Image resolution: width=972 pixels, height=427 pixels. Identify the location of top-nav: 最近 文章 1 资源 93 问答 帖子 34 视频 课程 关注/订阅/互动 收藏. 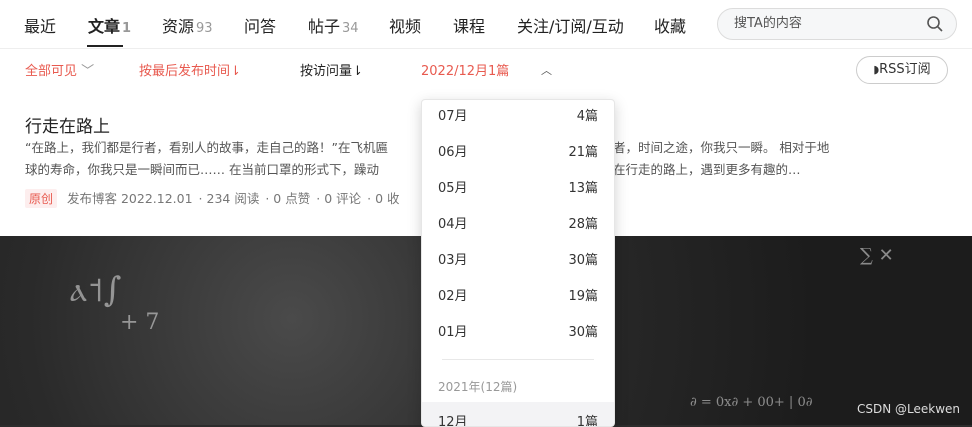
(486, 24).